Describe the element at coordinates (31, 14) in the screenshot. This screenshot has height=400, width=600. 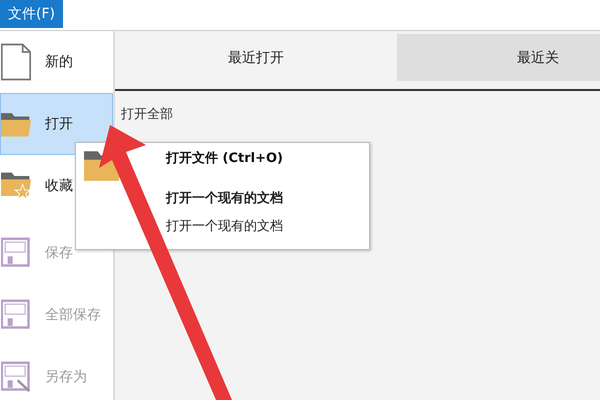
I see `file-menu: 文件(F)` at that location.